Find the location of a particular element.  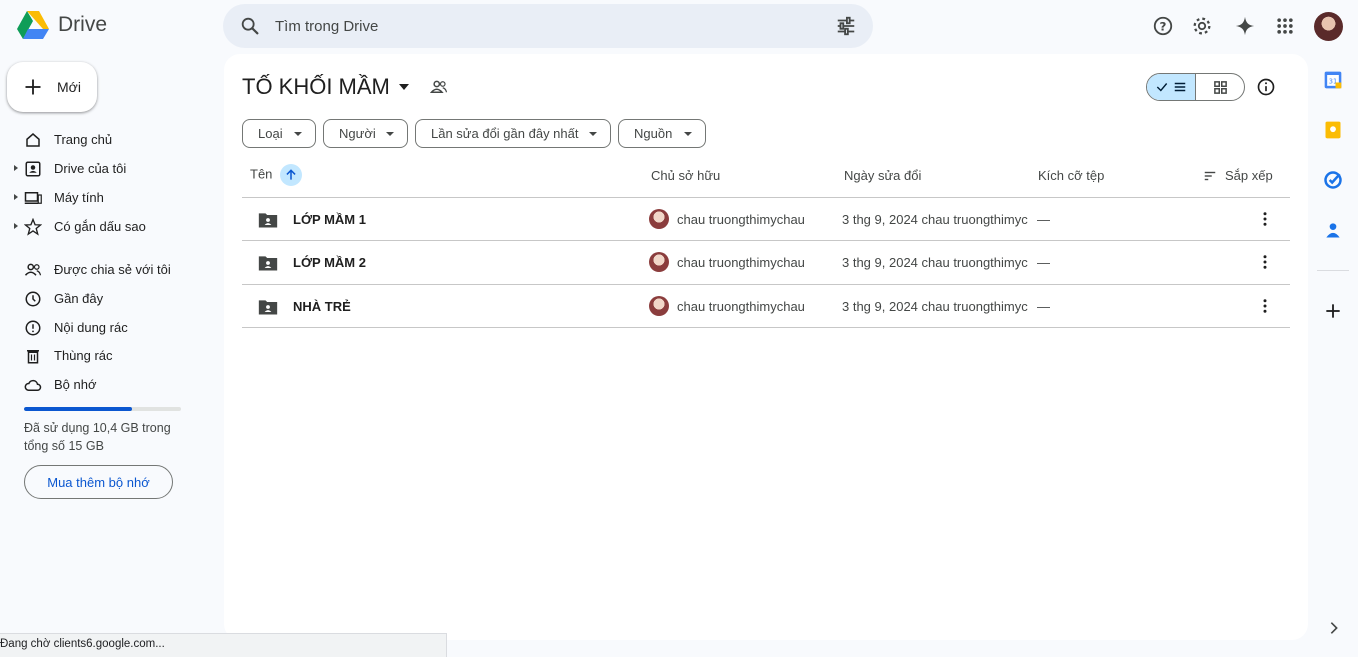

sidebar-item-label: Thùng rác is located at coordinates (83, 355).